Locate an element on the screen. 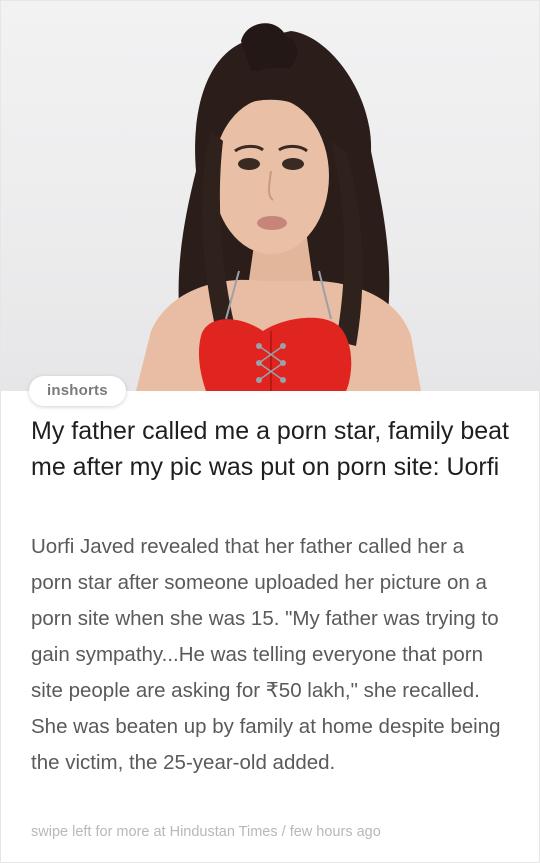  source-link: Hindustan Times is located at coordinates (224, 832).